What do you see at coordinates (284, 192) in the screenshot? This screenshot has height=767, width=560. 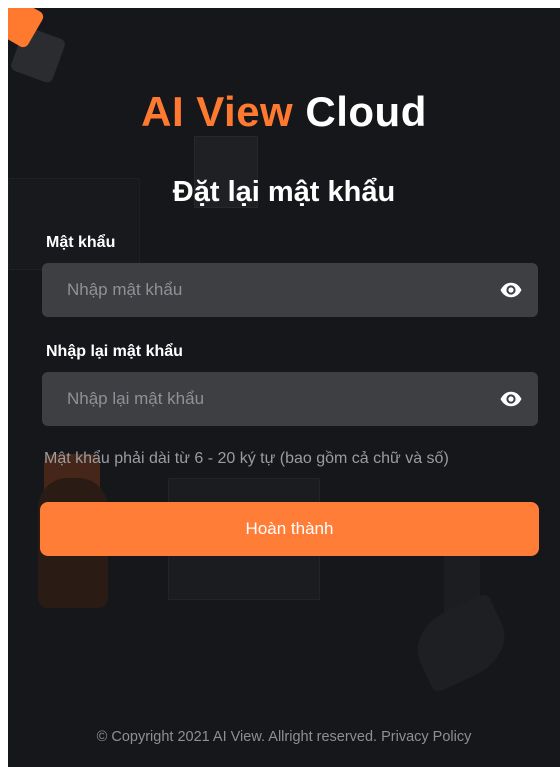 I see `page-title: Đặt lại mật khẩu` at bounding box center [284, 192].